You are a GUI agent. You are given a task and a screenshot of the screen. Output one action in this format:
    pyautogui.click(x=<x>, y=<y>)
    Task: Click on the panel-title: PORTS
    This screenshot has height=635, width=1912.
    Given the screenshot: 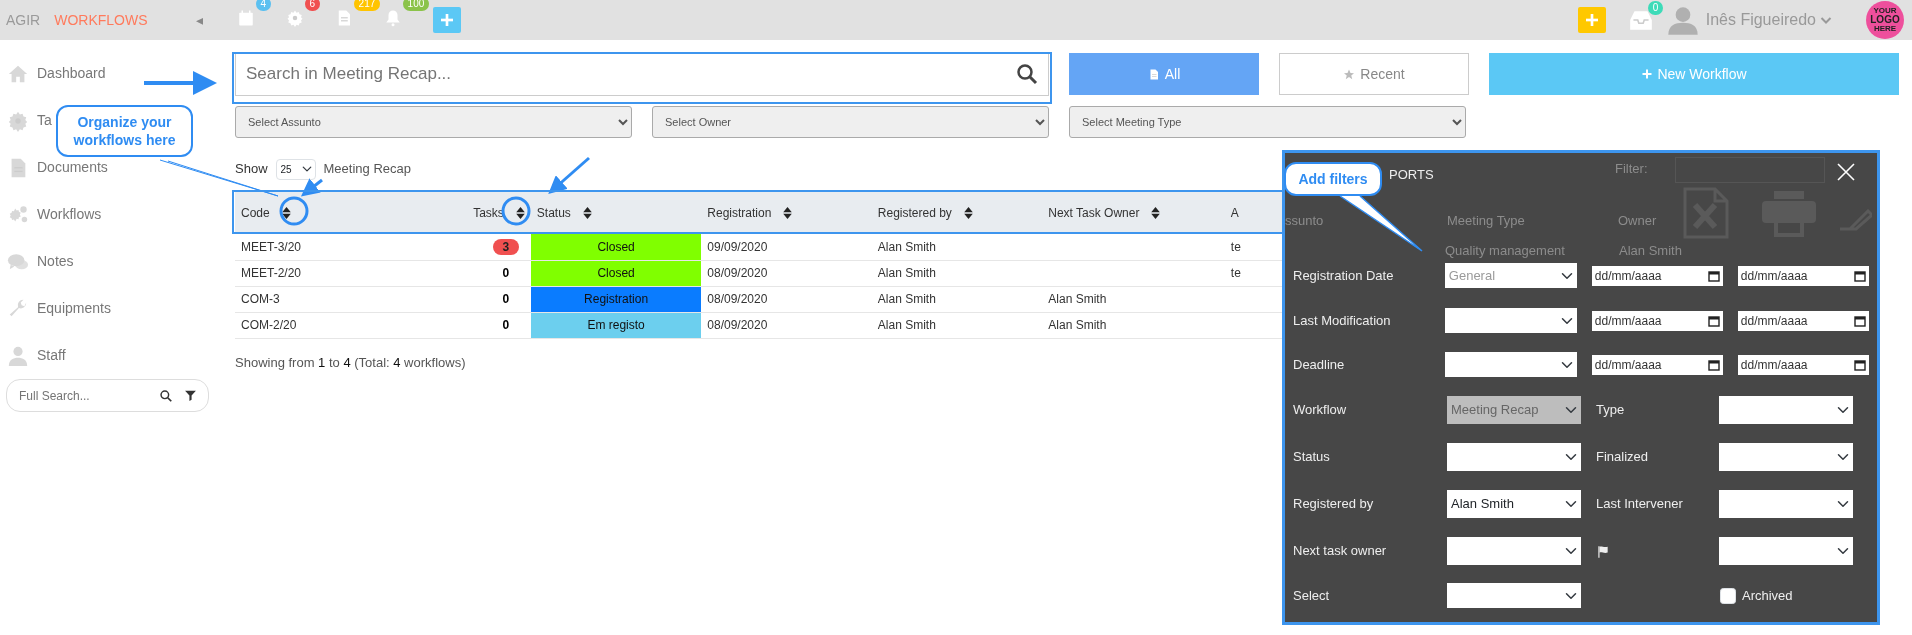 What is the action you would take?
    pyautogui.click(x=1411, y=175)
    